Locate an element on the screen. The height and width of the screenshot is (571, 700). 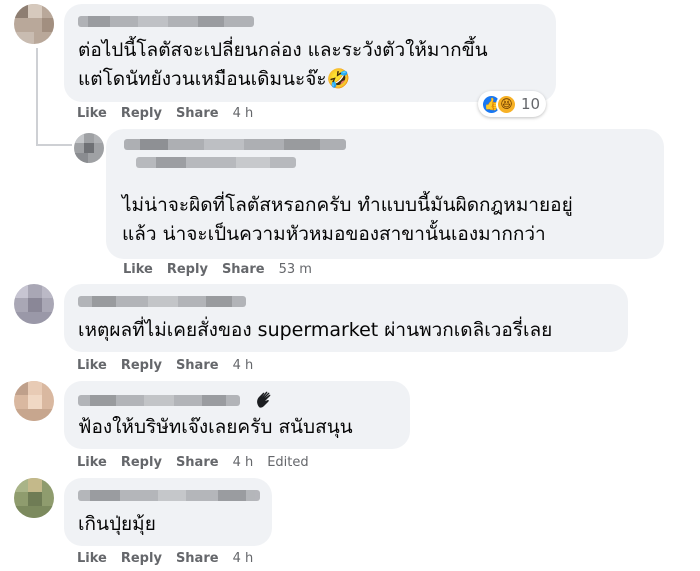
wave-hand-icon is located at coordinates (264, 399).